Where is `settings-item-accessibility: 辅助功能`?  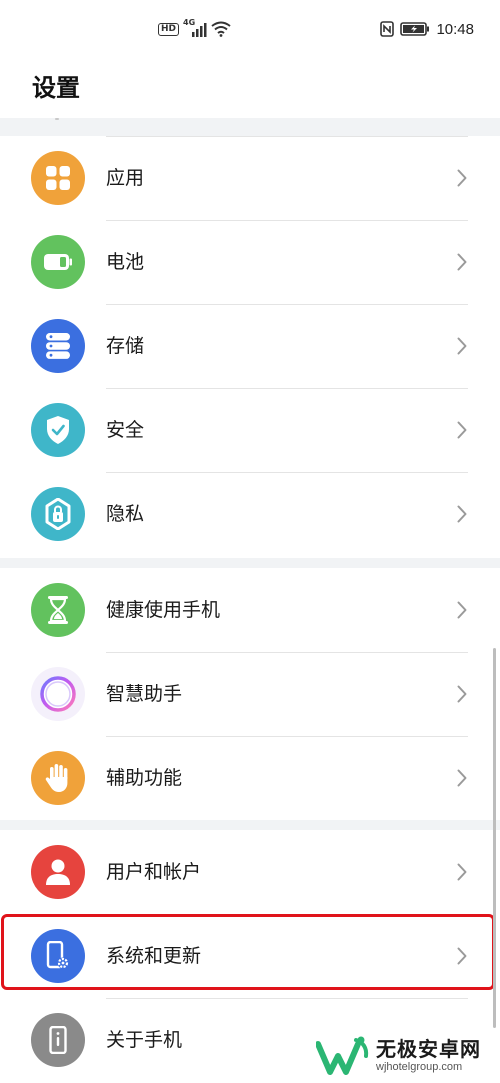 settings-item-accessibility: 辅助功能 is located at coordinates (250, 778).